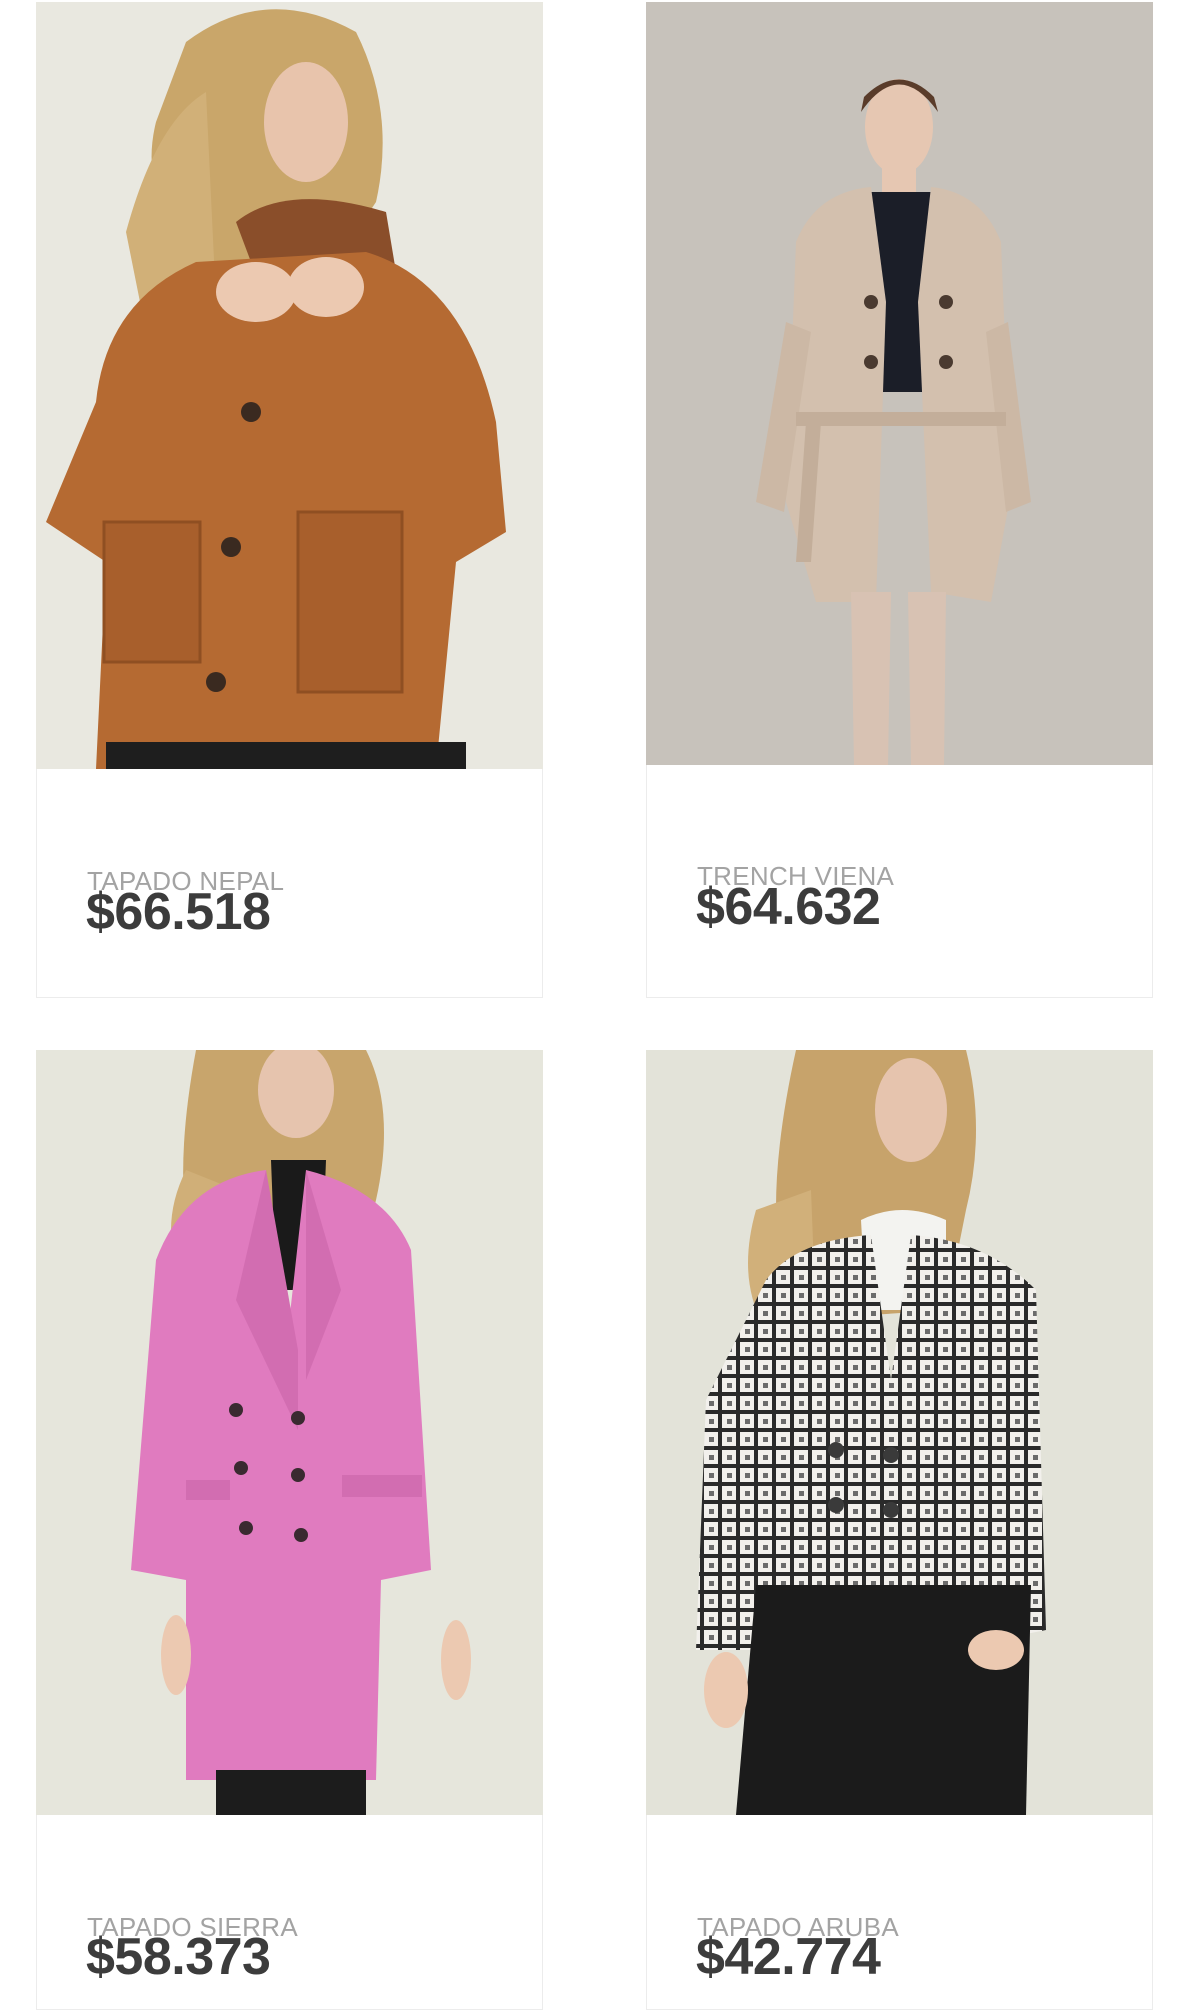 The height and width of the screenshot is (2010, 1186). Describe the element at coordinates (788, 1957) in the screenshot. I see `product-price: $42.774` at that location.